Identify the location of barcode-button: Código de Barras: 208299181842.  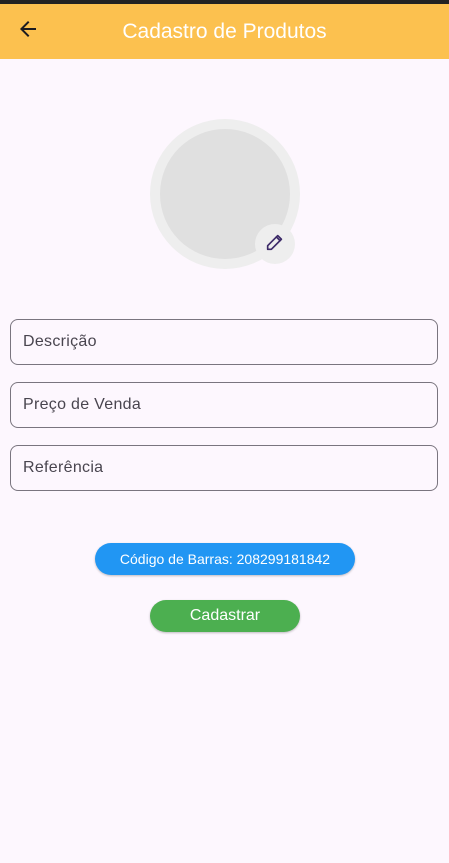
(225, 559).